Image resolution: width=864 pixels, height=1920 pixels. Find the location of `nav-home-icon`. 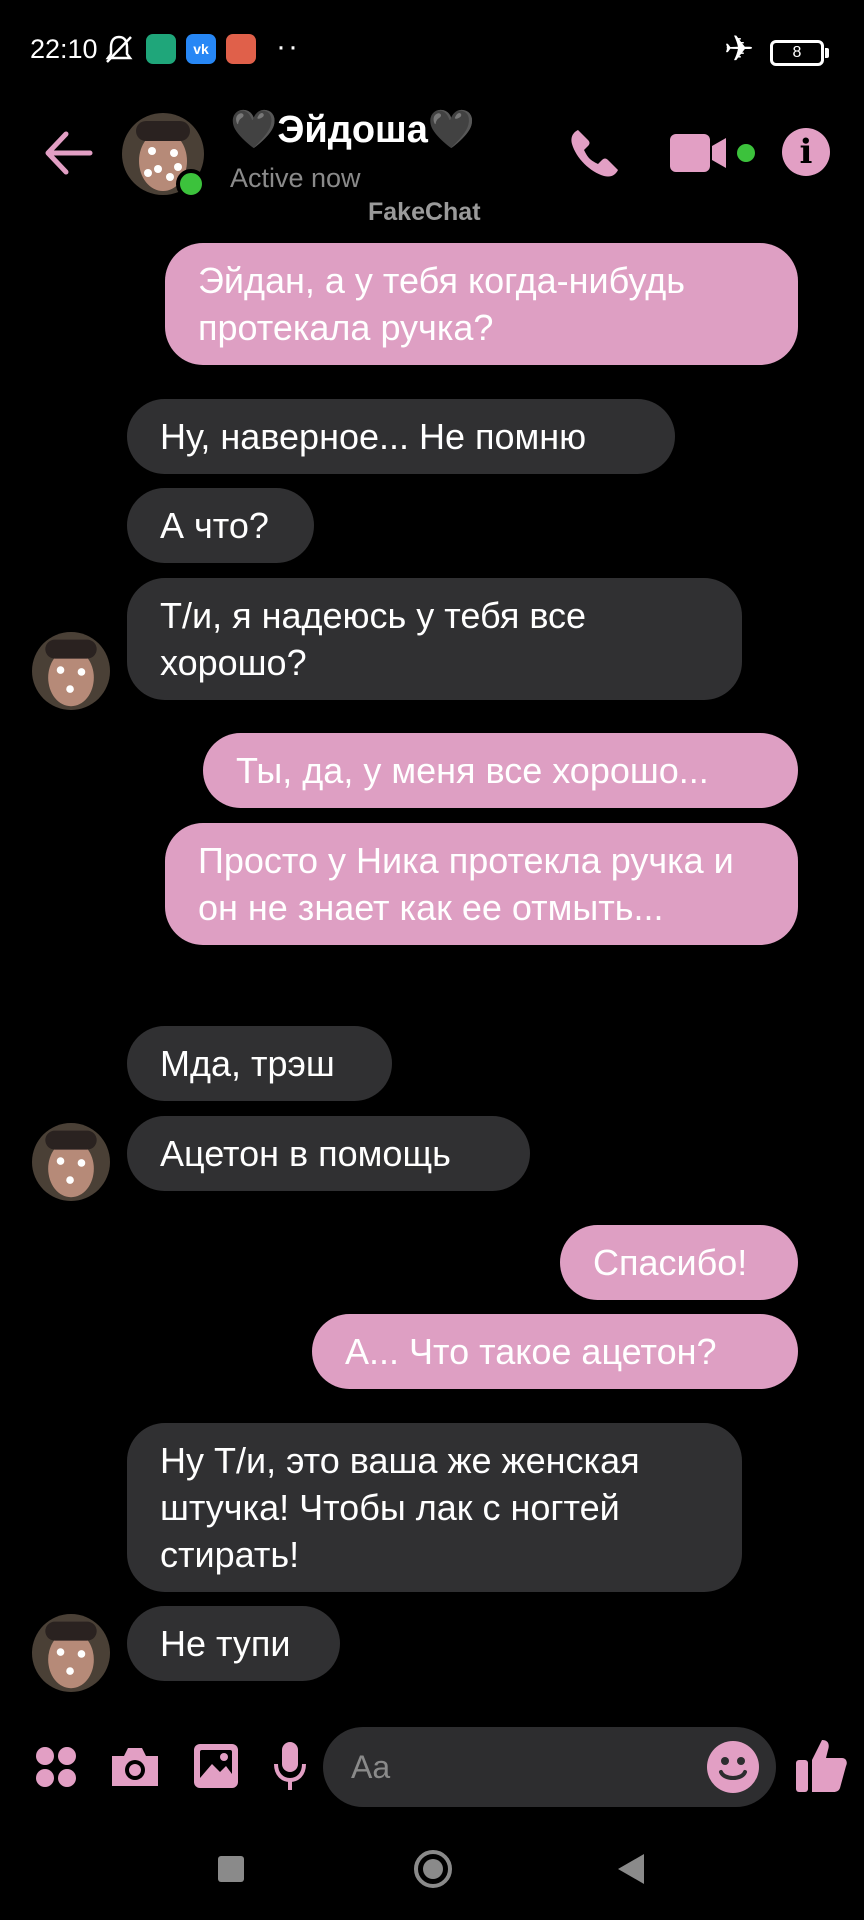

nav-home-icon is located at coordinates (433, 1869).